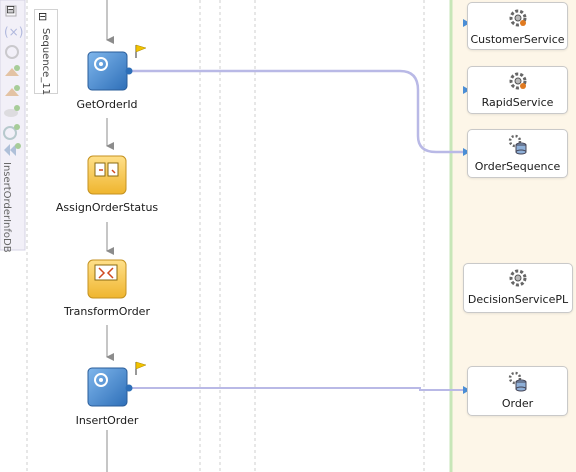 The image size is (576, 472). I want to click on partner-link-label: RapidService, so click(517, 102).